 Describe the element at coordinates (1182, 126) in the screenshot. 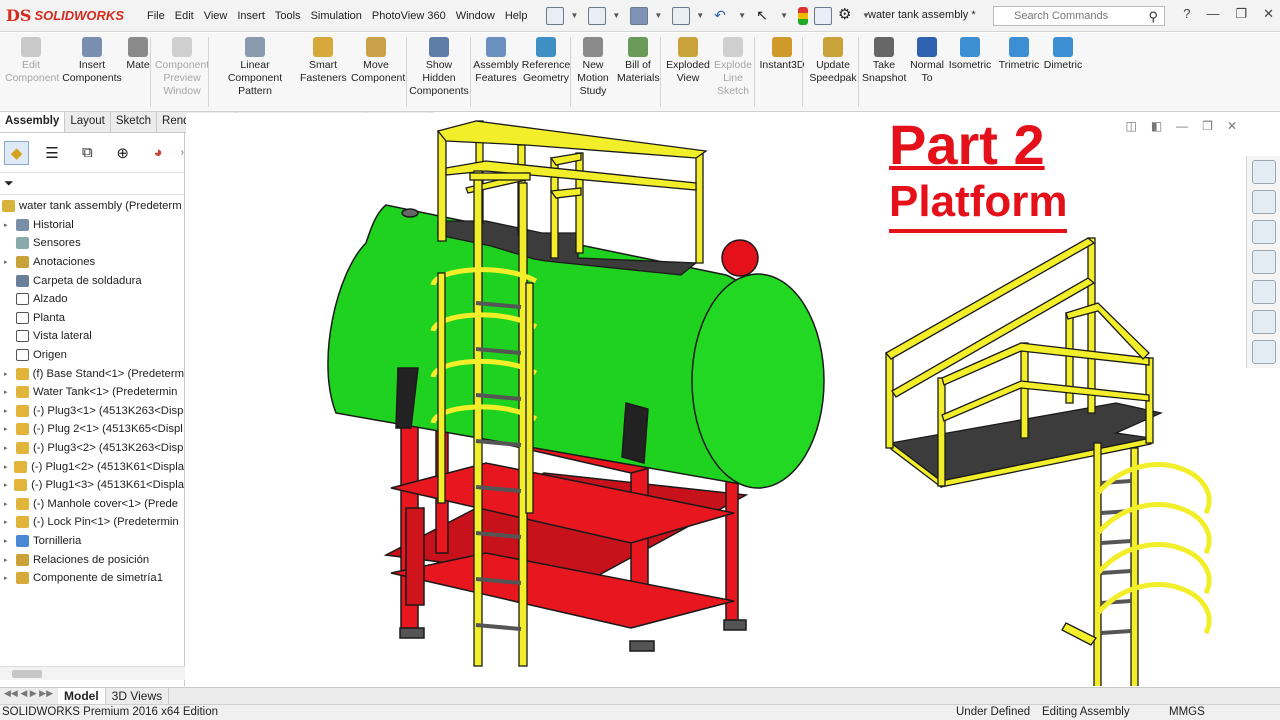

I see `minimize-viewport-icon: —` at that location.